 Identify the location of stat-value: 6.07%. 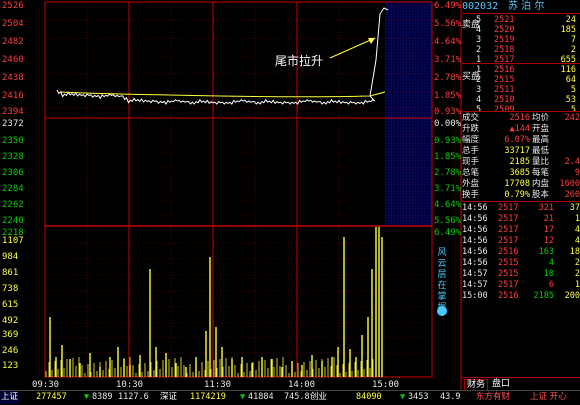
(517, 140).